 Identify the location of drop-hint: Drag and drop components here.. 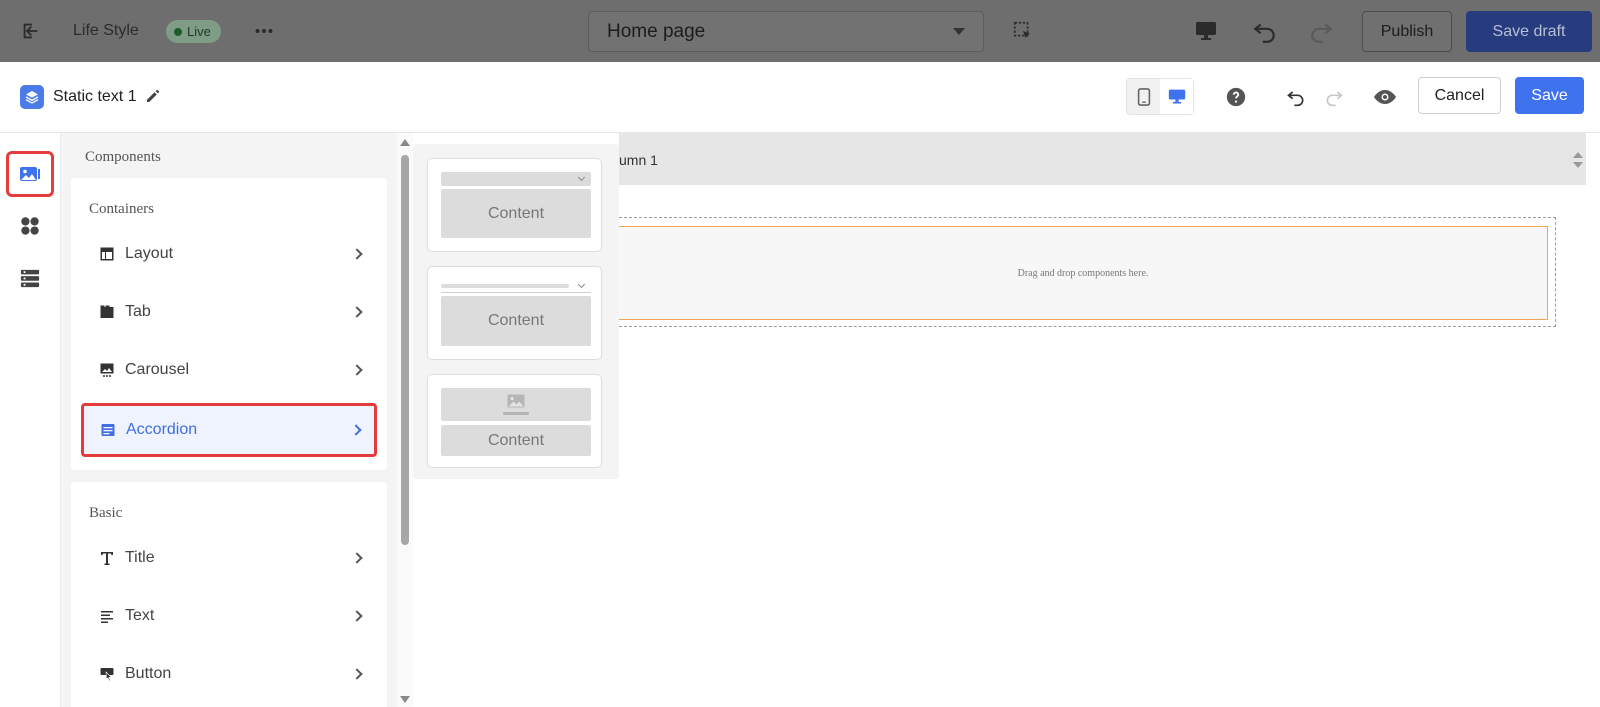
(1083, 273).